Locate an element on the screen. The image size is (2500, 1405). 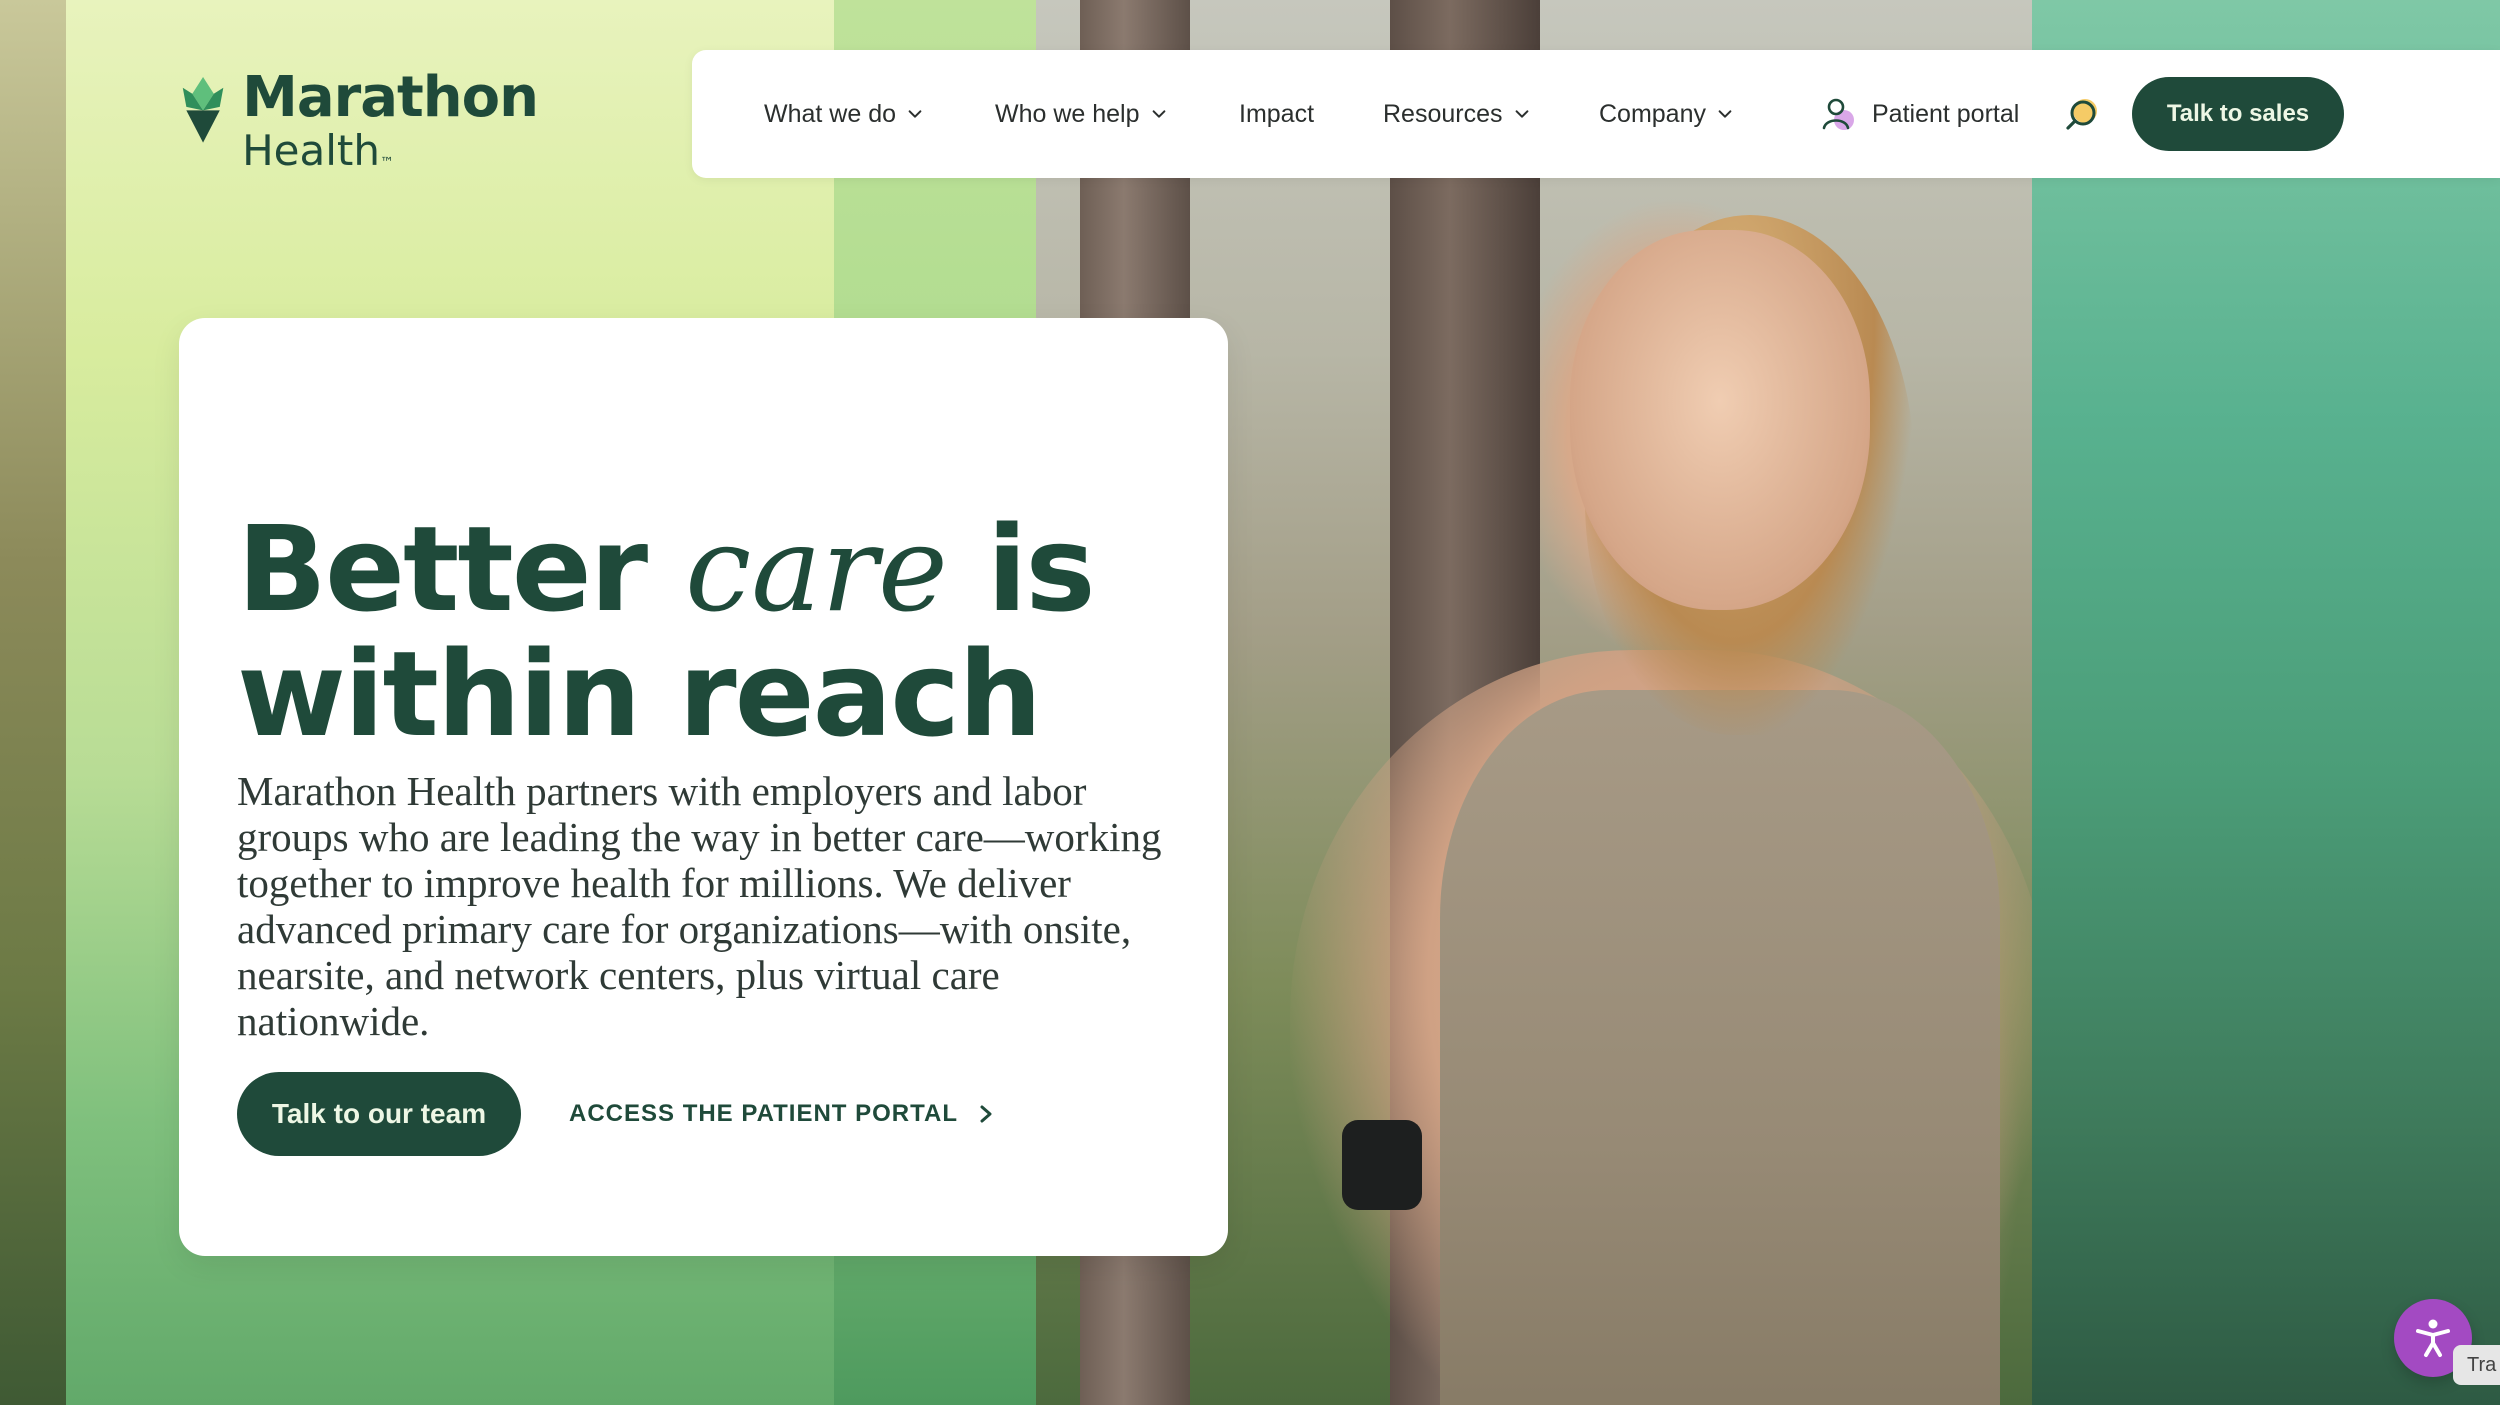
translate-tab: Tra is located at coordinates (2476, 1365).